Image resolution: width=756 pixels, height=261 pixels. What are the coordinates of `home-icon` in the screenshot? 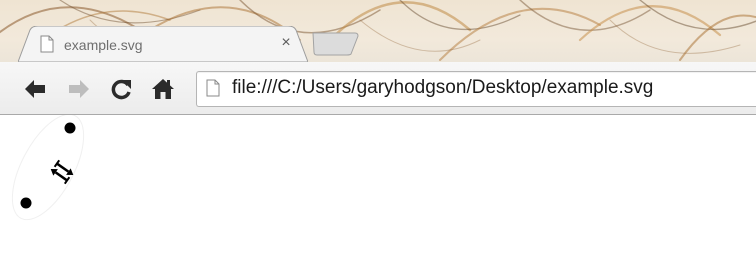 It's located at (163, 89).